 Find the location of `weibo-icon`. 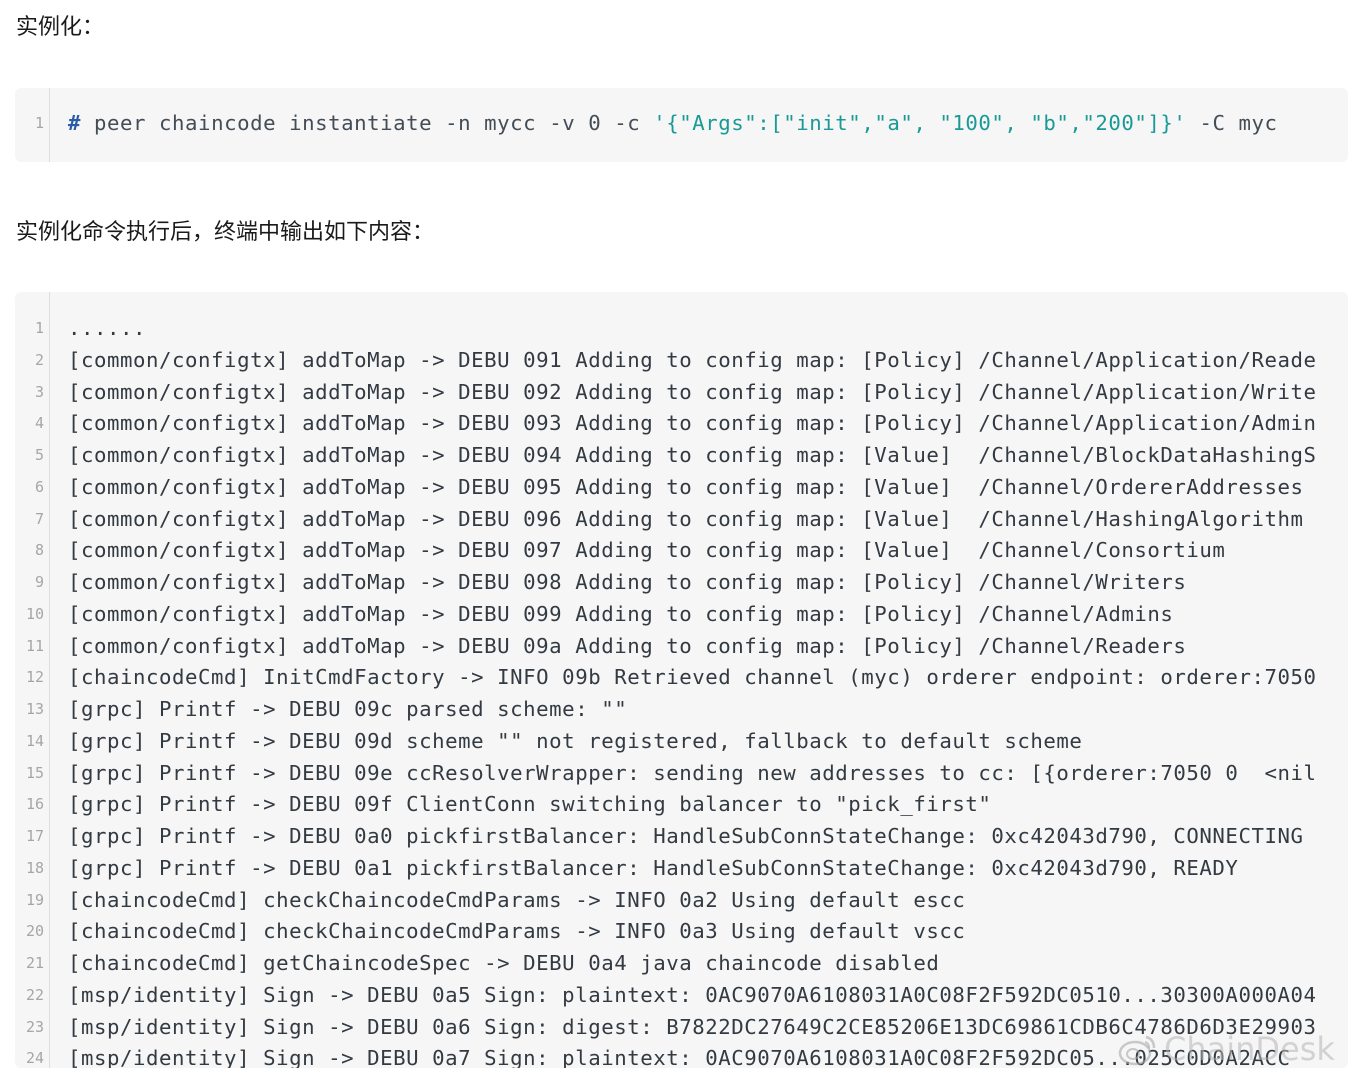

weibo-icon is located at coordinates (1137, 1050).